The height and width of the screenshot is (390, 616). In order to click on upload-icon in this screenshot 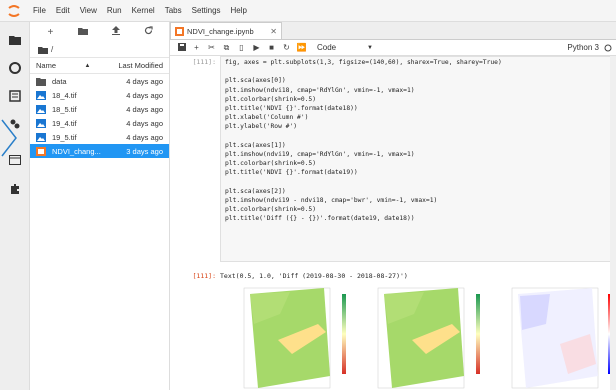, I will do `click(116, 32)`.